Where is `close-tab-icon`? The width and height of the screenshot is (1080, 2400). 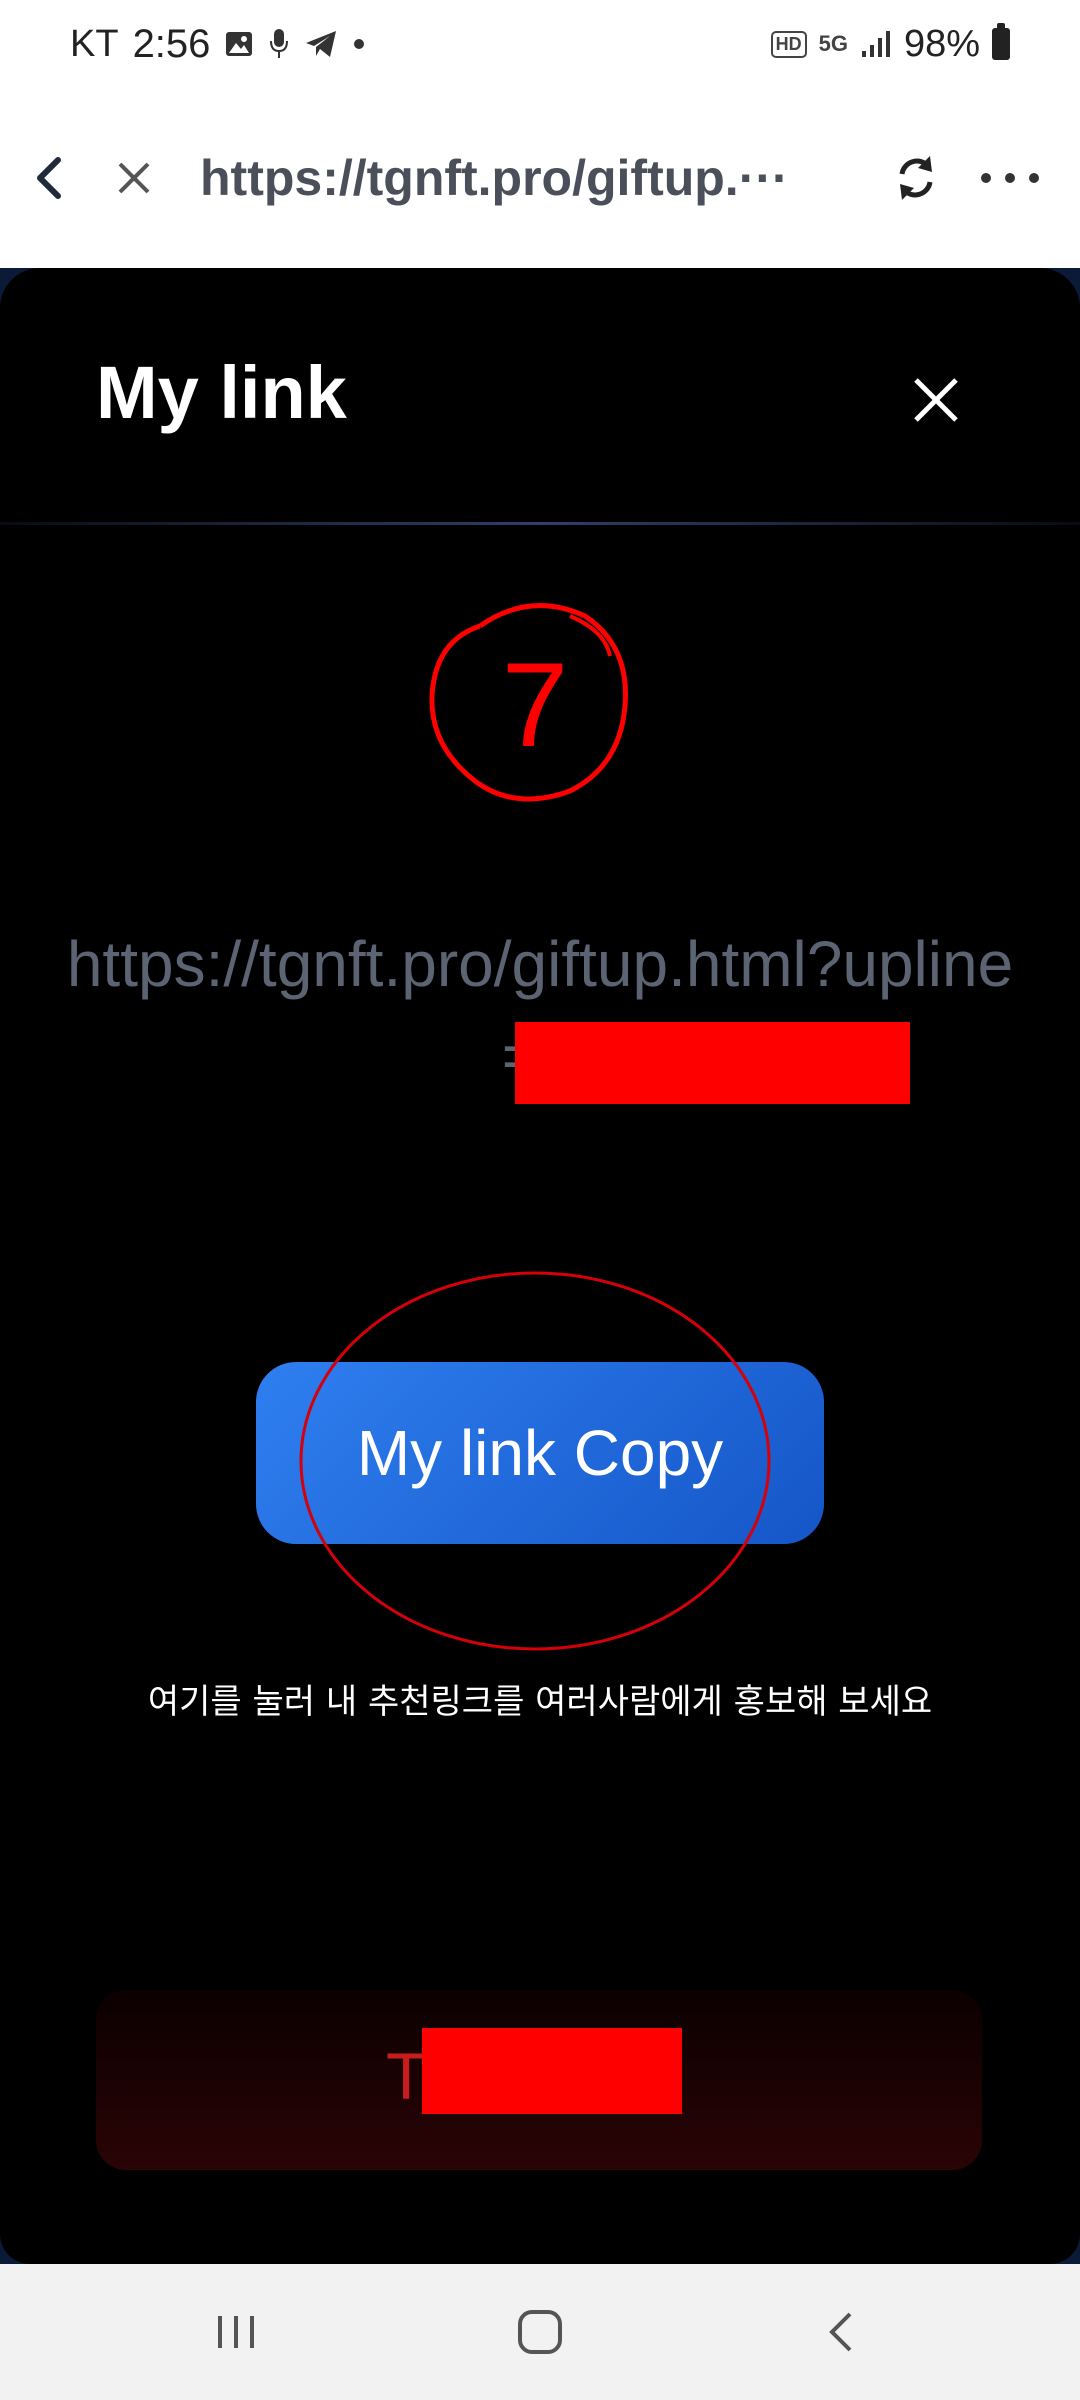 close-tab-icon is located at coordinates (134, 178).